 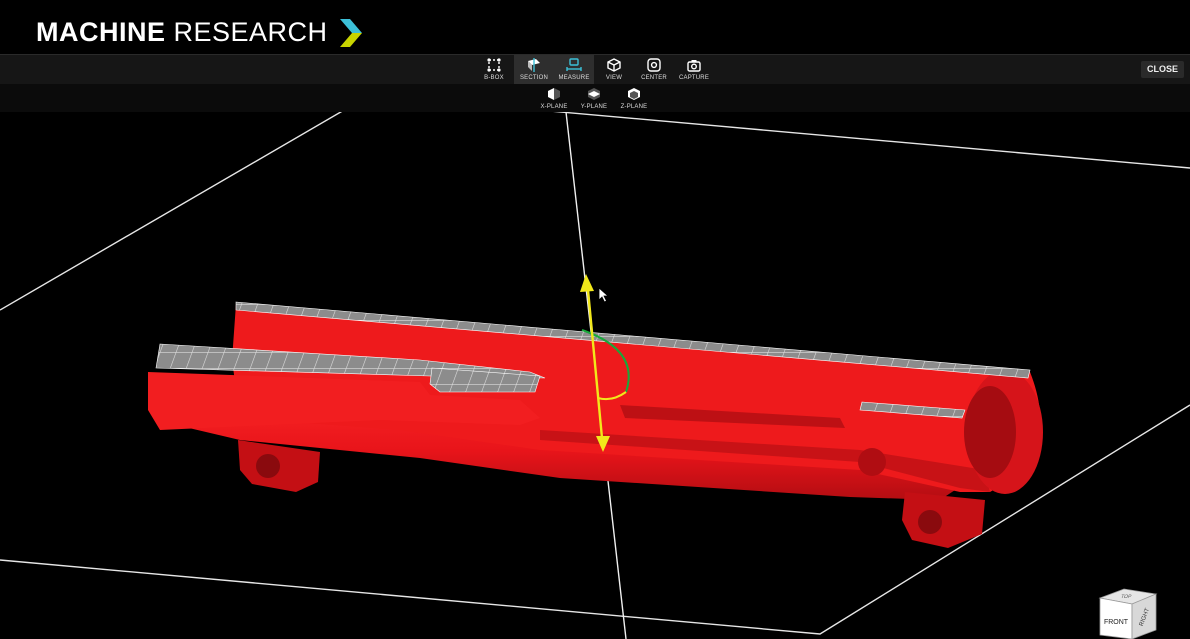 I want to click on tool-capture: CAPTURE, so click(x=694, y=69).